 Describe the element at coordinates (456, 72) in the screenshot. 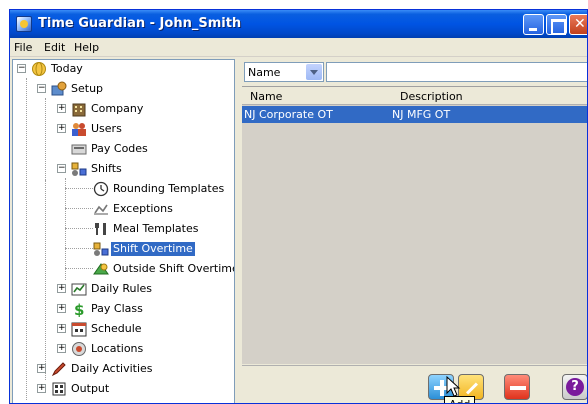

I see `filter-input` at that location.